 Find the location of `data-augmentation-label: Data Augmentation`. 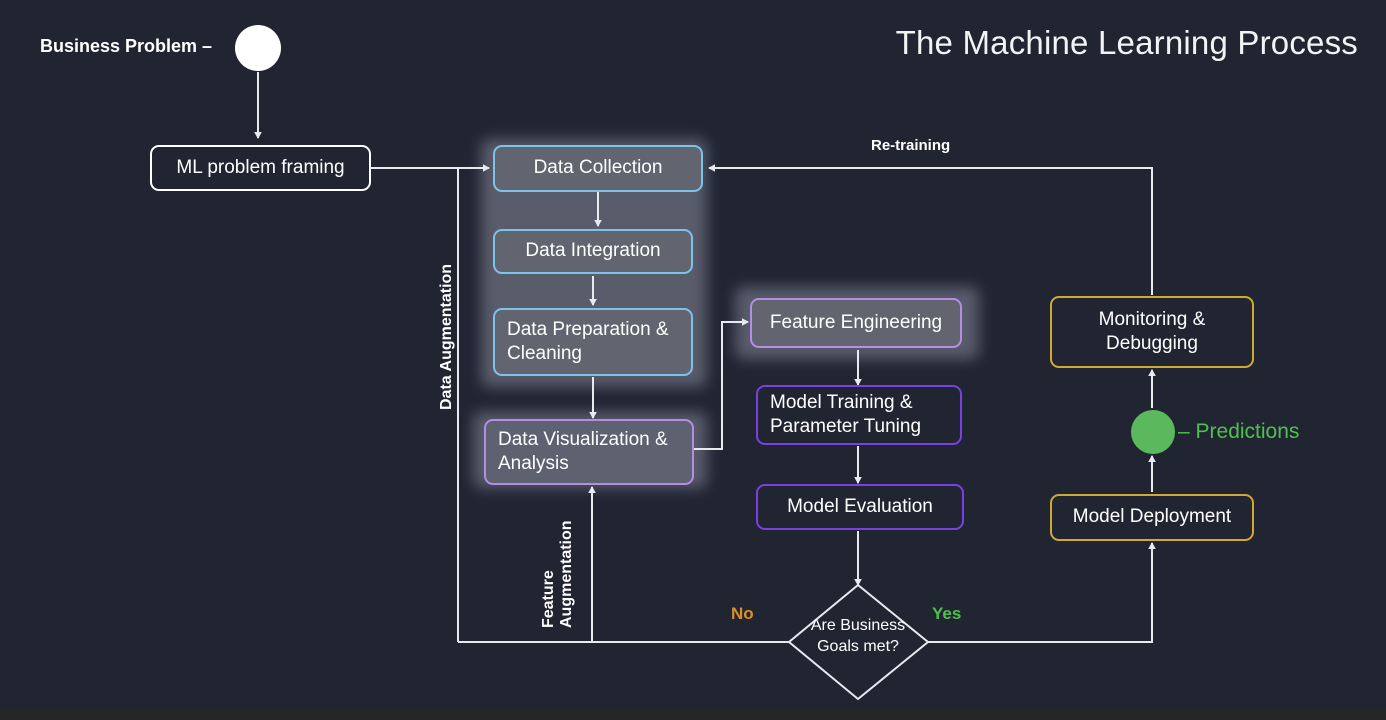

data-augmentation-label: Data Augmentation is located at coordinates (446, 336).